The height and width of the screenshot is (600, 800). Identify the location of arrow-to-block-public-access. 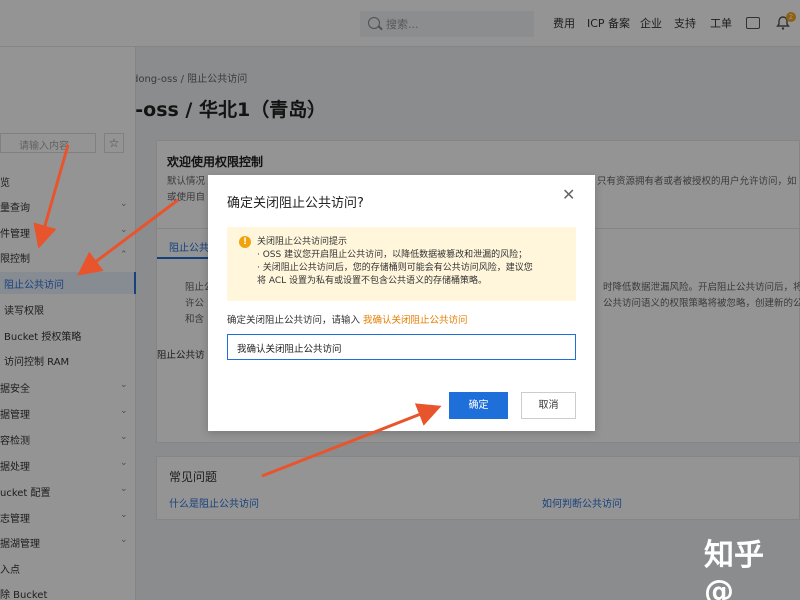
(128, 237).